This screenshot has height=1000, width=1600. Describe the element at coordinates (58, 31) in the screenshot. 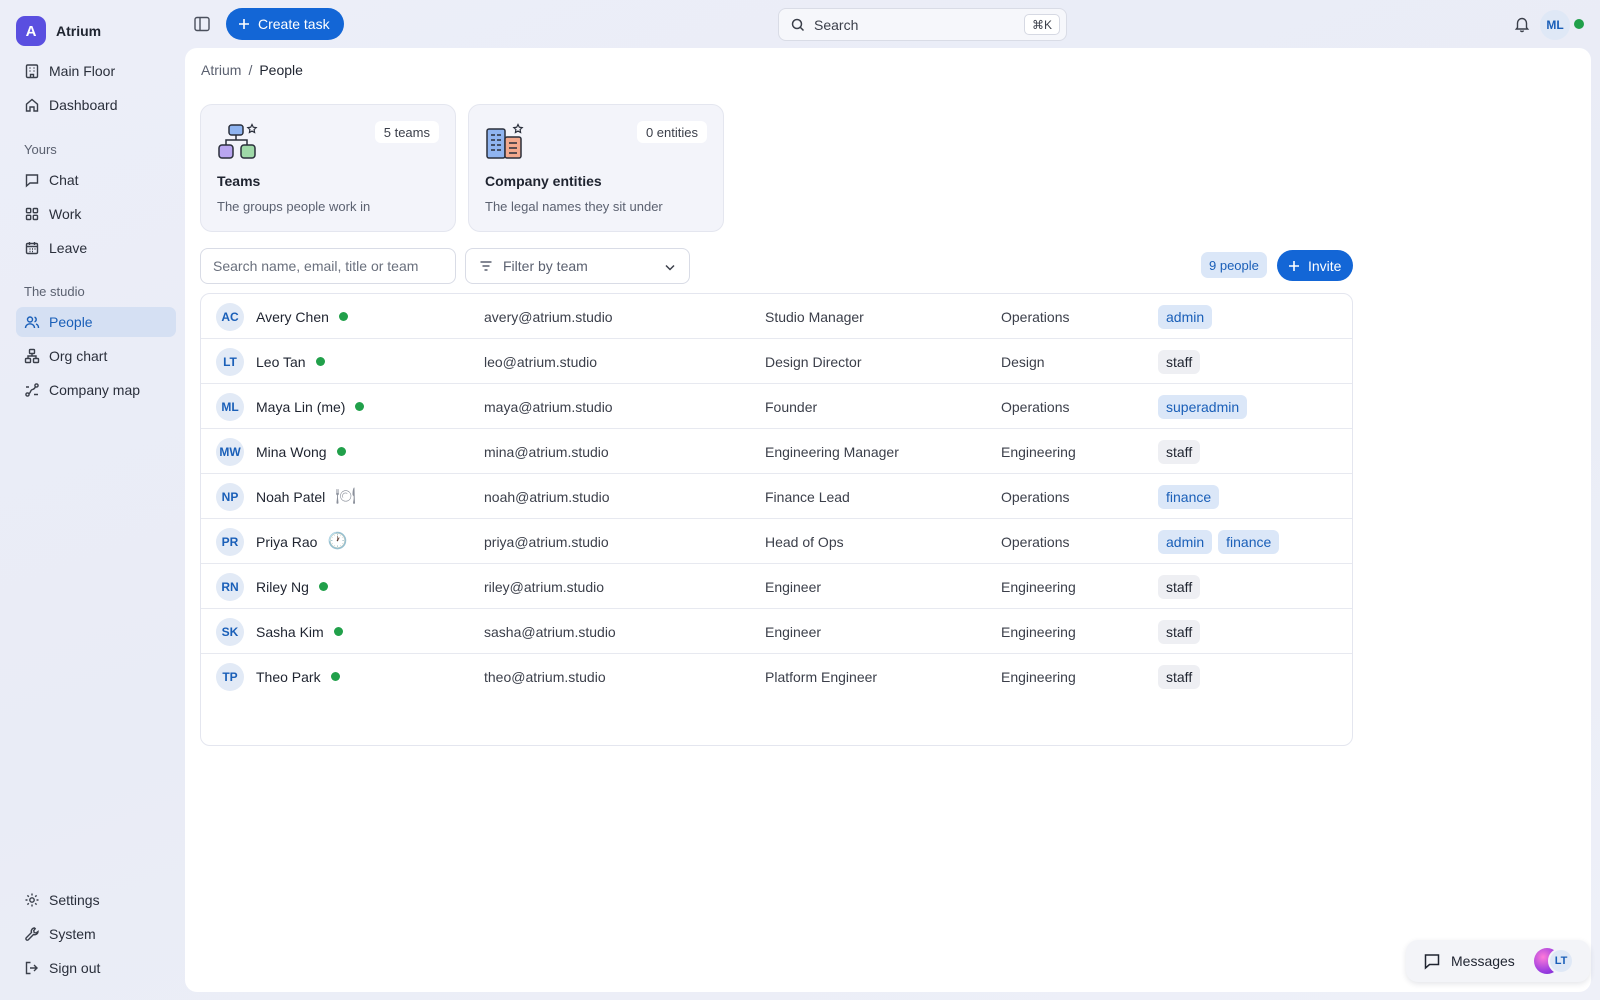

I see `brand: A Atrium` at that location.